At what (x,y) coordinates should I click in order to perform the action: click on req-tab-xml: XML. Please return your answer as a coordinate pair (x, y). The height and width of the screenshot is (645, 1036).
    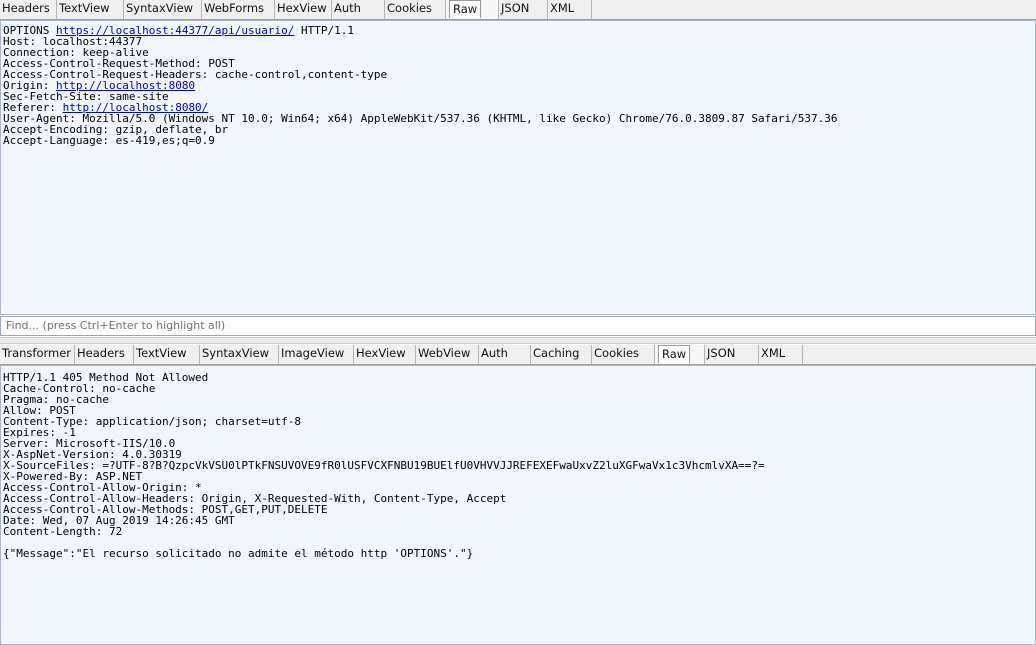
    Looking at the image, I should click on (570, 9).